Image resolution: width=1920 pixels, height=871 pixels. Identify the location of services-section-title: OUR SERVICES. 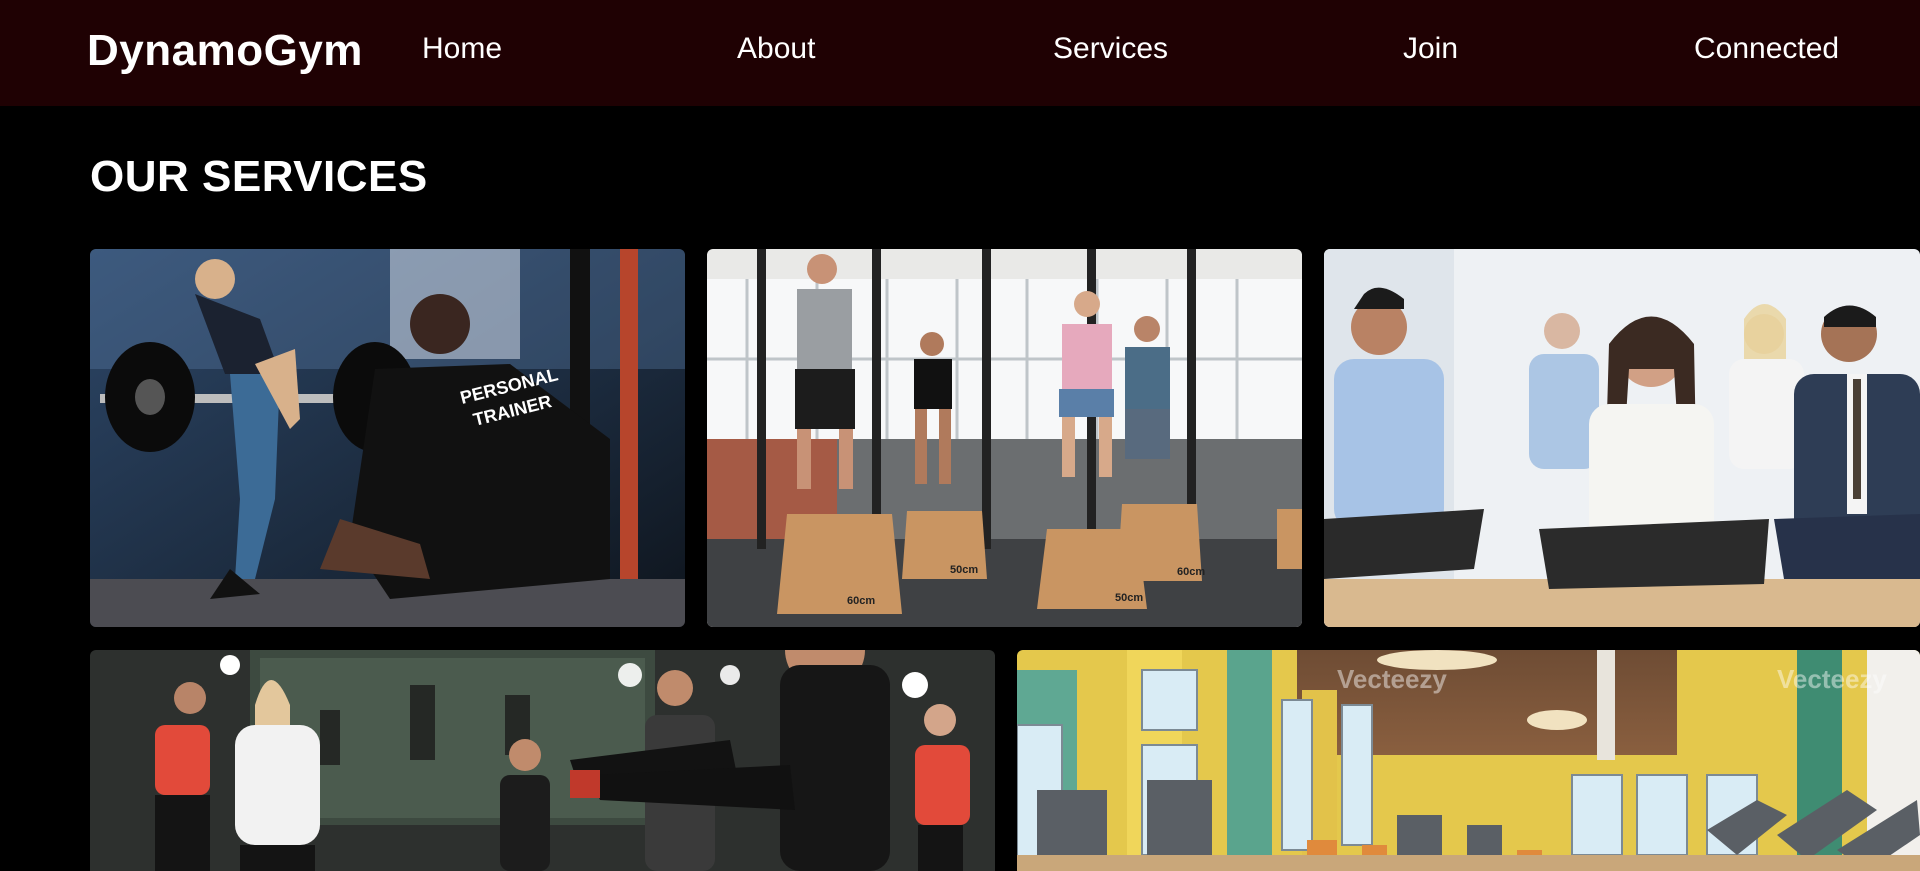
(259, 176).